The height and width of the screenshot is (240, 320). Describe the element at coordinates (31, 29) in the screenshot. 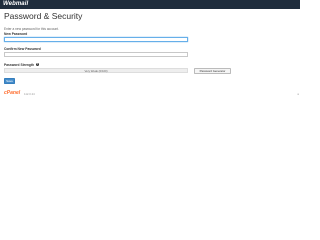

I see `instruction-text: Enter a new password for this account.` at that location.